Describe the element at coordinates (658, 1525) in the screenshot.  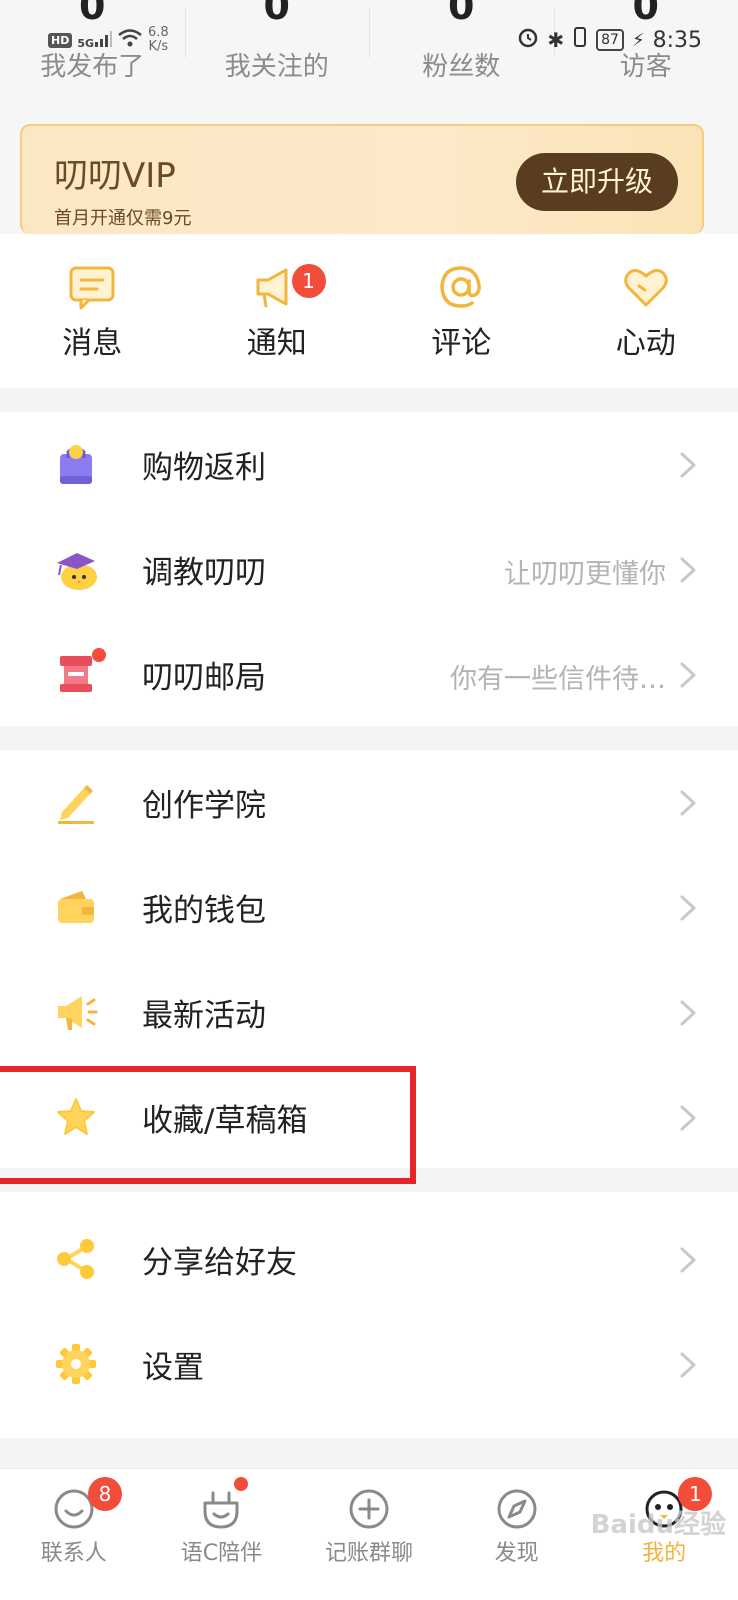
I see `watermark-logo: Baidu经验` at that location.